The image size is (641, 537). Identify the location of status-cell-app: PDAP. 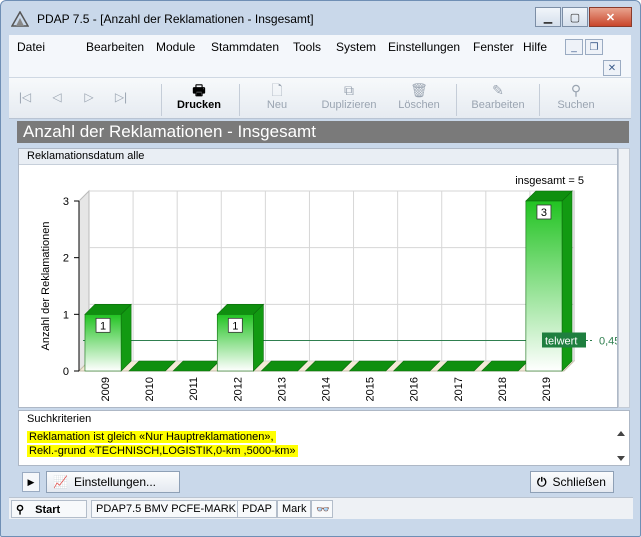
(257, 509).